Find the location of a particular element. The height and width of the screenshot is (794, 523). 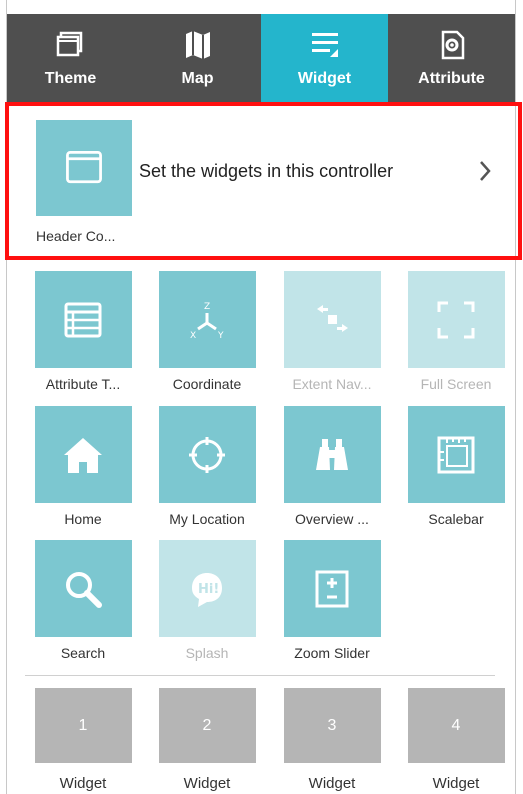

tab-theme: Theme is located at coordinates (70, 58).